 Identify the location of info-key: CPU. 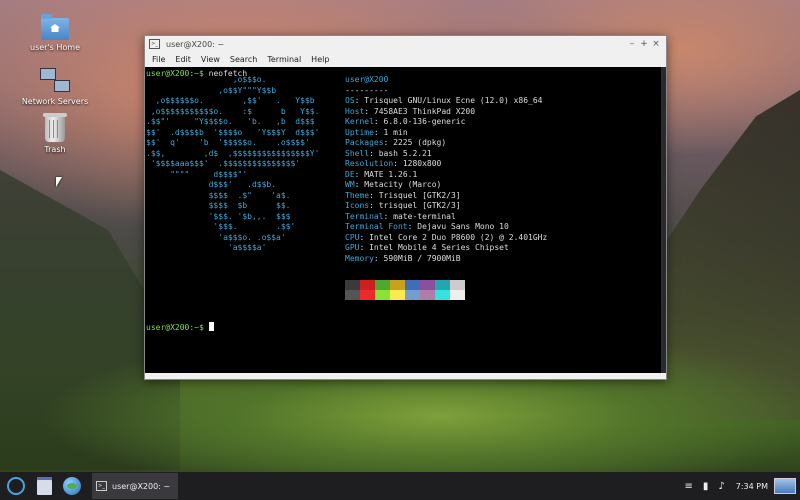
(352, 237).